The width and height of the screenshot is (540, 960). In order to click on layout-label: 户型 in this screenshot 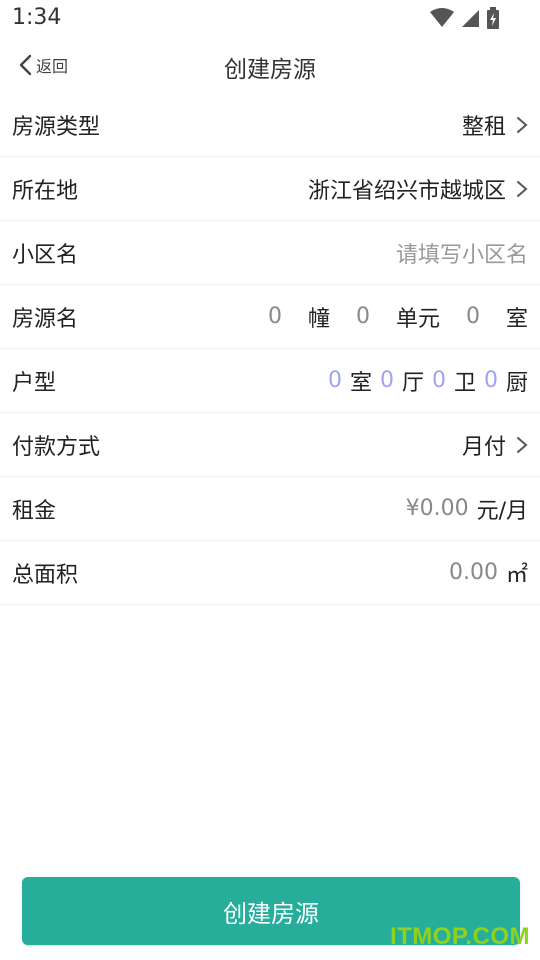, I will do `click(34, 383)`.